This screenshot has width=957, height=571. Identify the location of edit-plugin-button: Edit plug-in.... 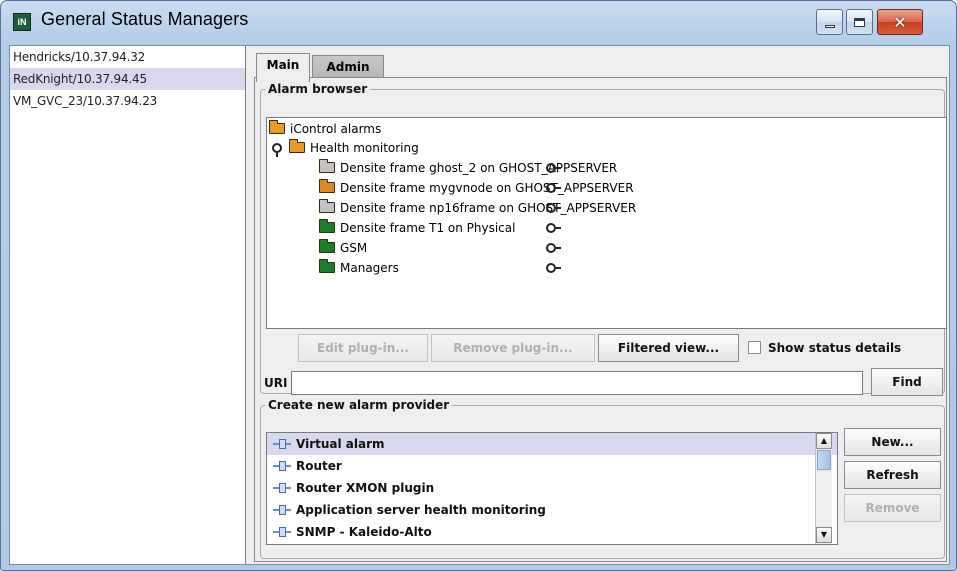
(363, 348).